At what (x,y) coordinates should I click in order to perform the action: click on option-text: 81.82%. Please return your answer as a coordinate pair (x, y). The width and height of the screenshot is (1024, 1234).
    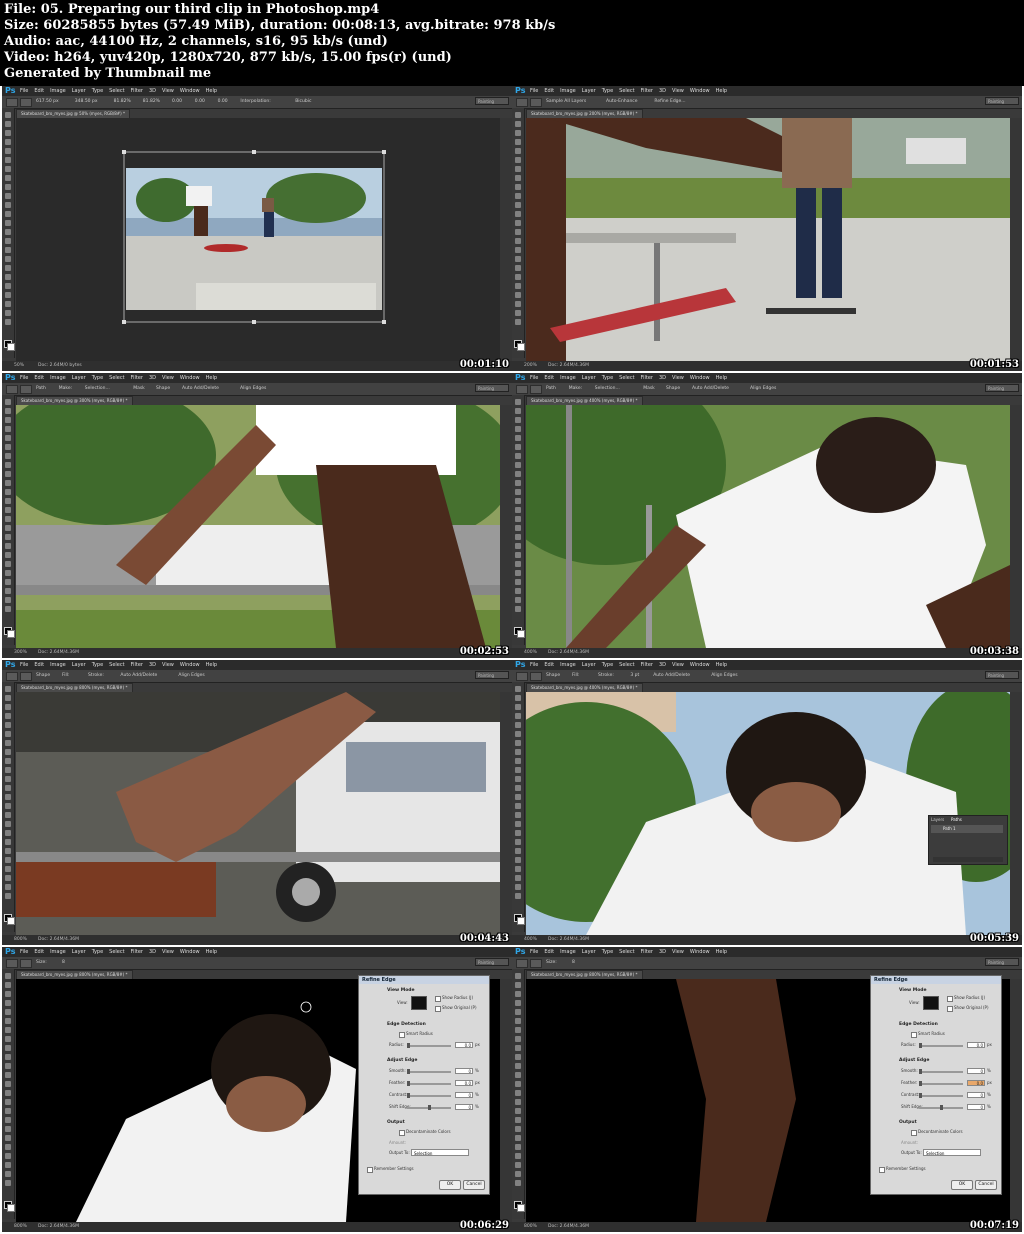
    Looking at the image, I should click on (151, 102).